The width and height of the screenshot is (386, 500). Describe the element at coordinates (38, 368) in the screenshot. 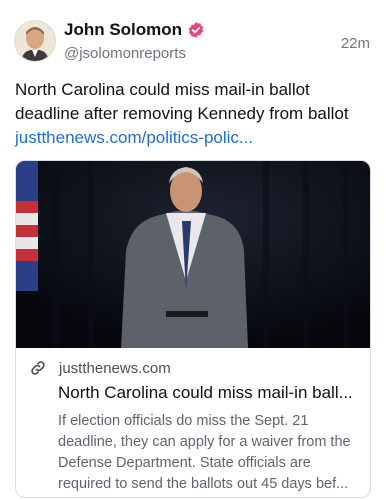

I see `link-icon` at that location.